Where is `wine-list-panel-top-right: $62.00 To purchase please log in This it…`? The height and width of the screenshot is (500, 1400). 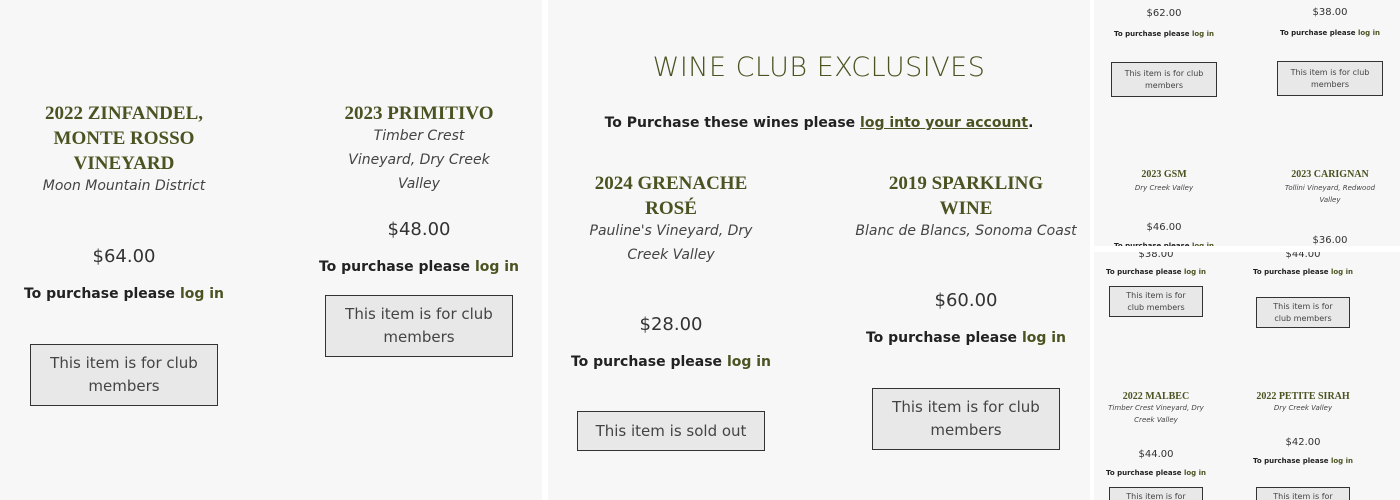 wine-list-panel-top-right: $62.00 To purchase please log in This it… is located at coordinates (1247, 123).